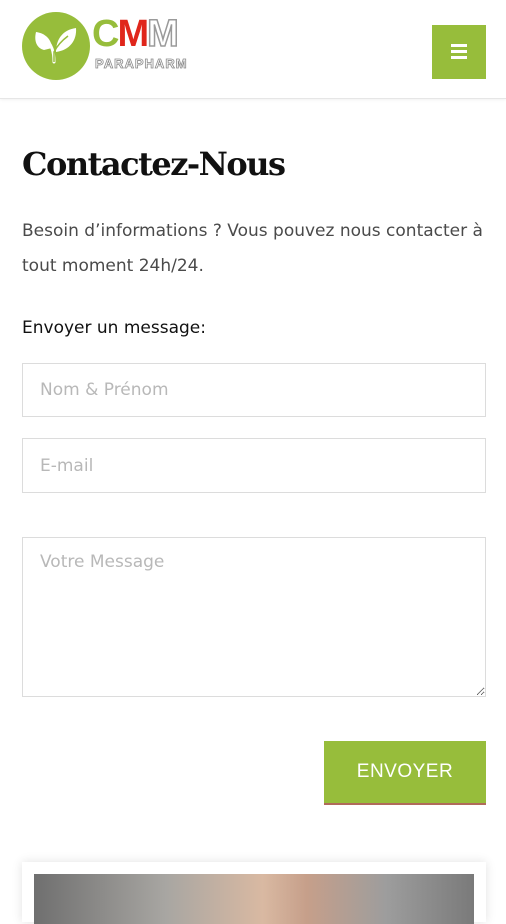  I want to click on logo-subtitle: PARAPHARM, so click(141, 64).